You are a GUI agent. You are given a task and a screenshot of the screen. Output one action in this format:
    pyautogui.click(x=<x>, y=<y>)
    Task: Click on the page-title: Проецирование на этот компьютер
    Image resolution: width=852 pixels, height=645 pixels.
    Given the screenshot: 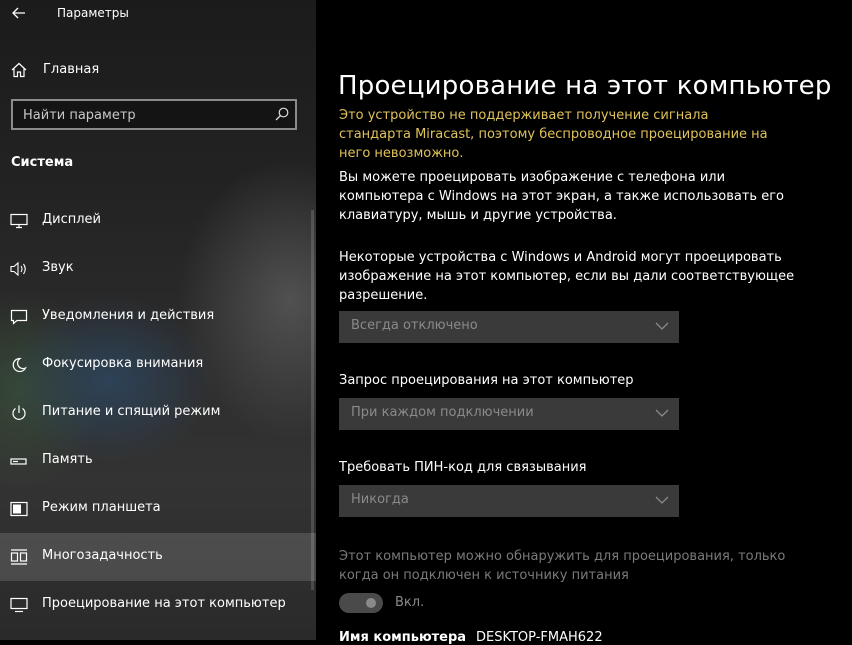 What is the action you would take?
    pyautogui.click(x=585, y=86)
    